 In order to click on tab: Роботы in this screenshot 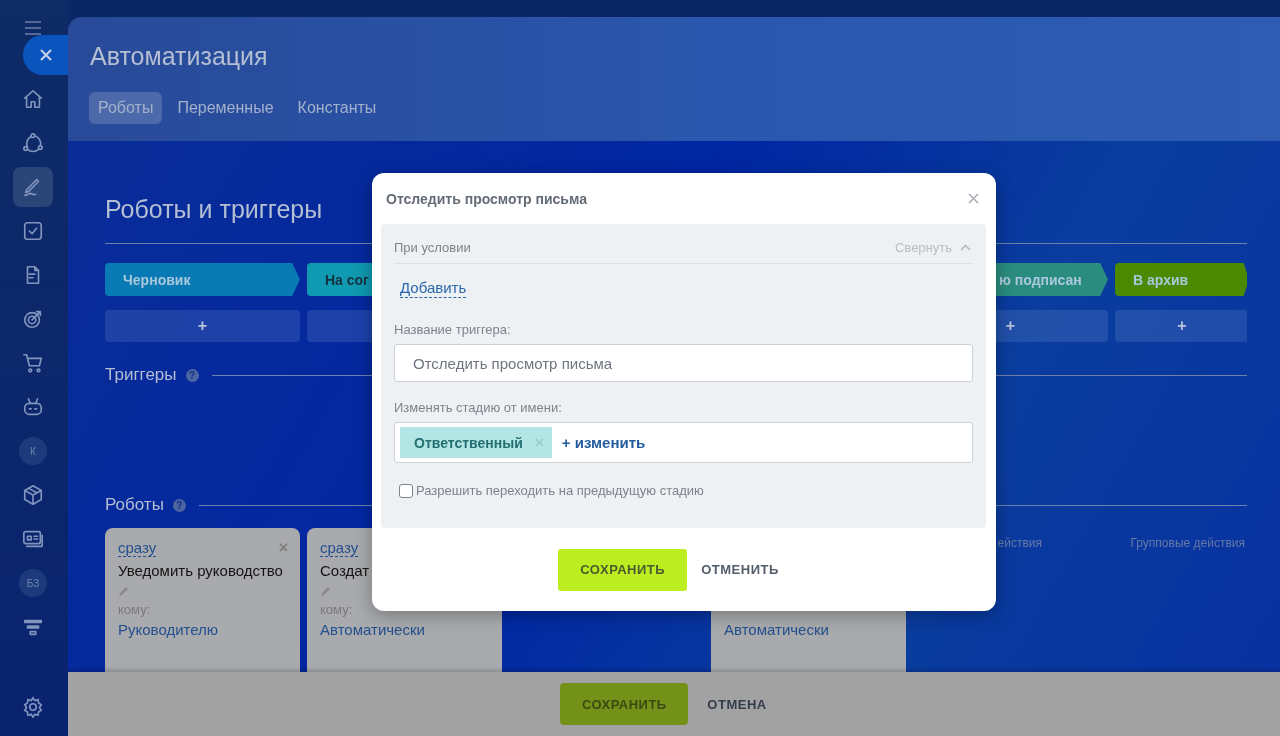, I will do `click(126, 108)`.